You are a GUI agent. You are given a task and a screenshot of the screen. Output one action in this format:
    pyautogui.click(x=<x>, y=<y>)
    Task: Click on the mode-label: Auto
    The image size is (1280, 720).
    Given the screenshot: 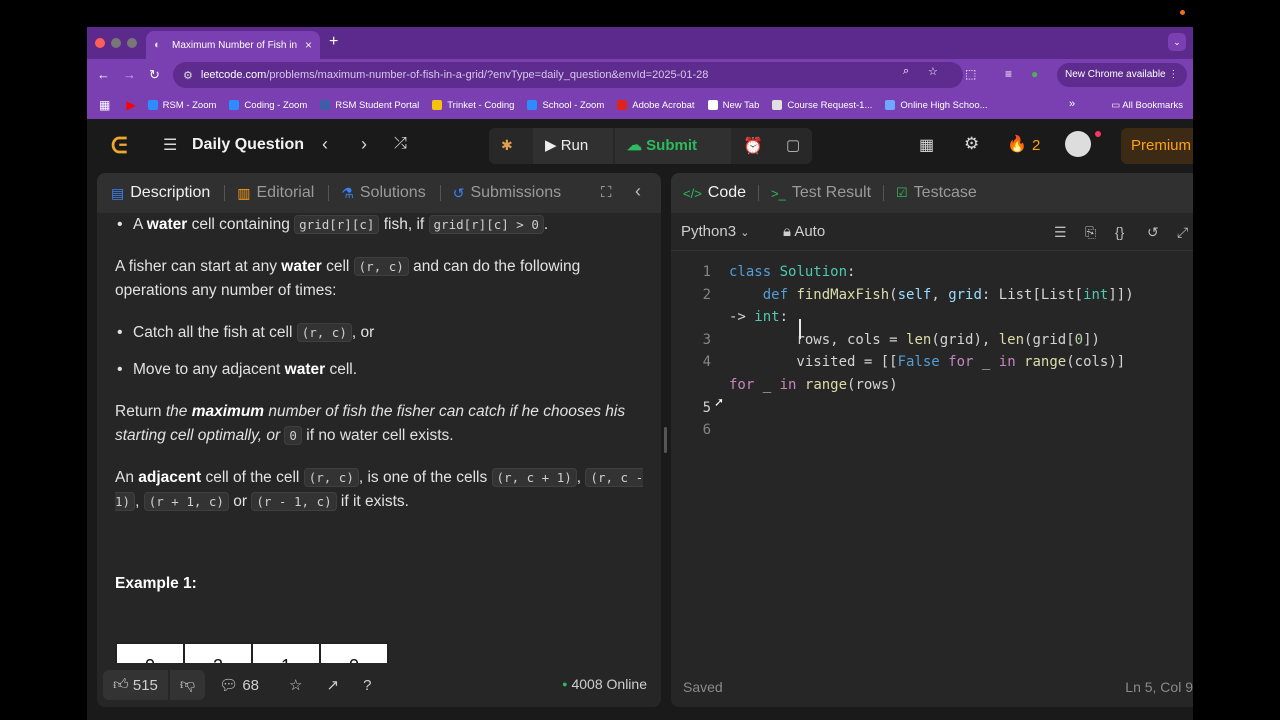 What is the action you would take?
    pyautogui.click(x=810, y=231)
    